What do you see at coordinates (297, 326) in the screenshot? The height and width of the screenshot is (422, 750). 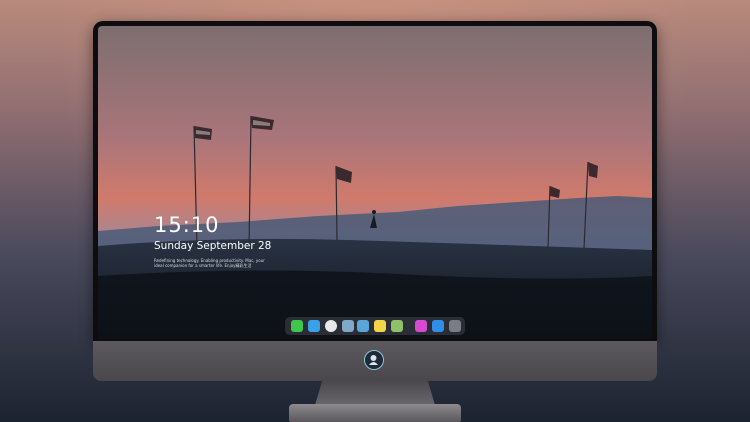 I see `messages-icon` at bounding box center [297, 326].